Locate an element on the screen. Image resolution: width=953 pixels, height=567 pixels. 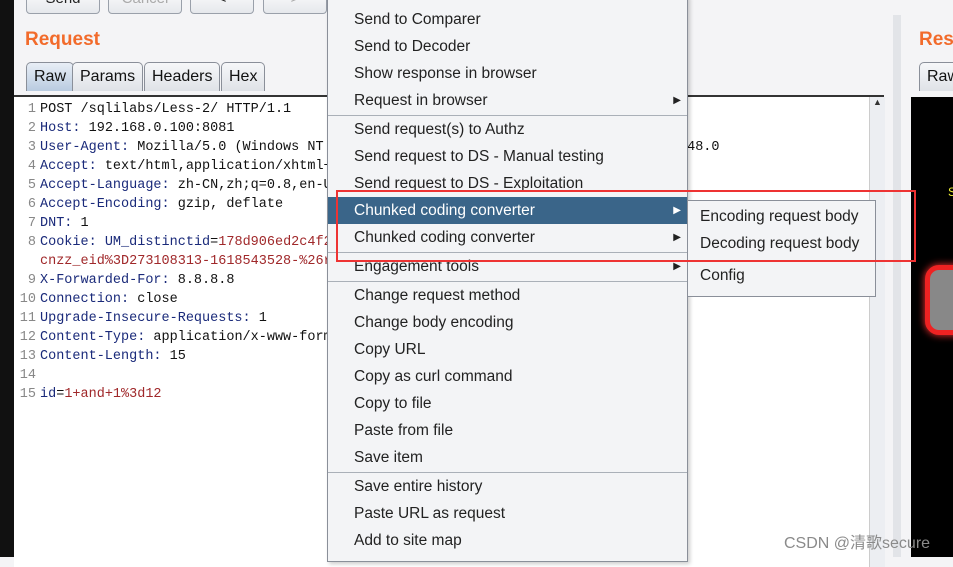
request-line: 14 is located at coordinates (27, 375).